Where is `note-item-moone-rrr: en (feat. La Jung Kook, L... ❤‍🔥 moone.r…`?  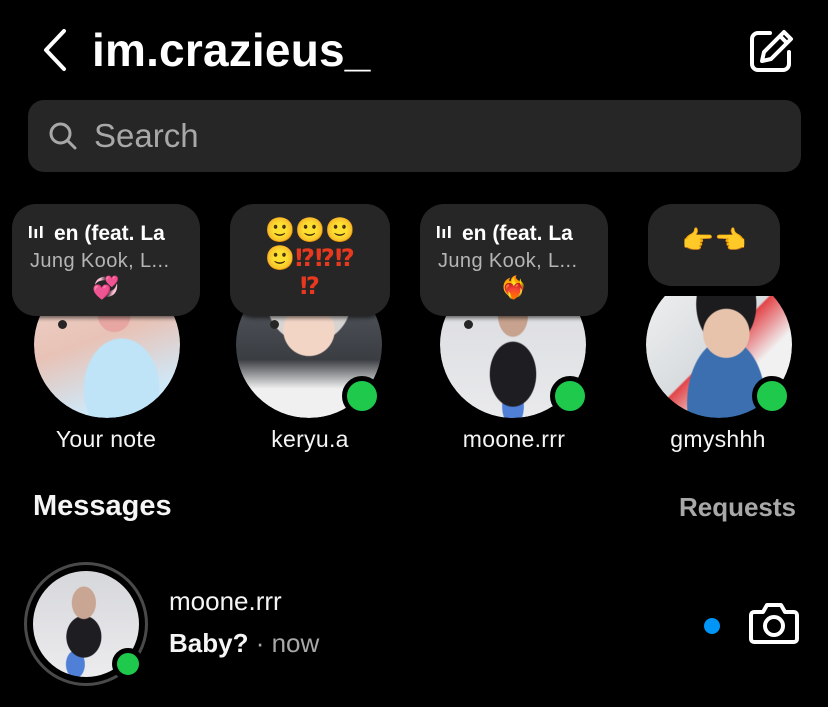 note-item-moone-rrr: en (feat. La Jung Kook, L... ❤‍🔥 moone.r… is located at coordinates (514, 335).